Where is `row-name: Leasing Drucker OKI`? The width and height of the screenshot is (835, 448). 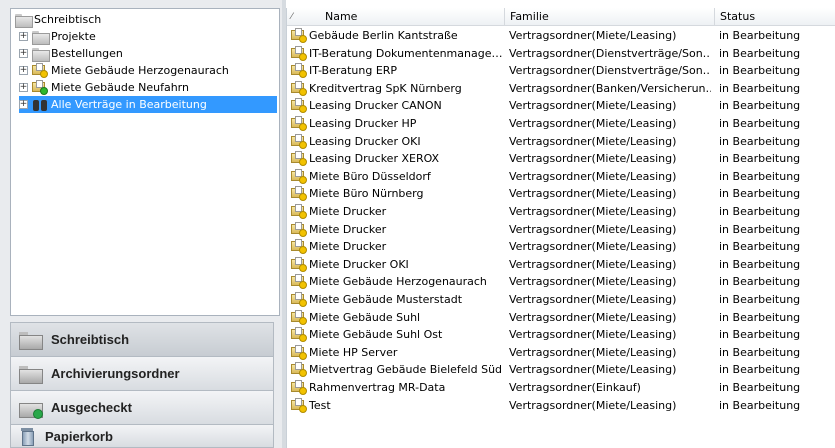 row-name: Leasing Drucker OKI is located at coordinates (365, 141).